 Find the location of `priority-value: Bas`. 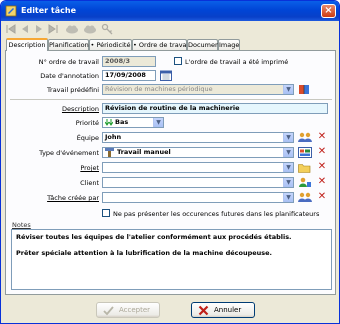

priority-value: Bas is located at coordinates (122, 122).